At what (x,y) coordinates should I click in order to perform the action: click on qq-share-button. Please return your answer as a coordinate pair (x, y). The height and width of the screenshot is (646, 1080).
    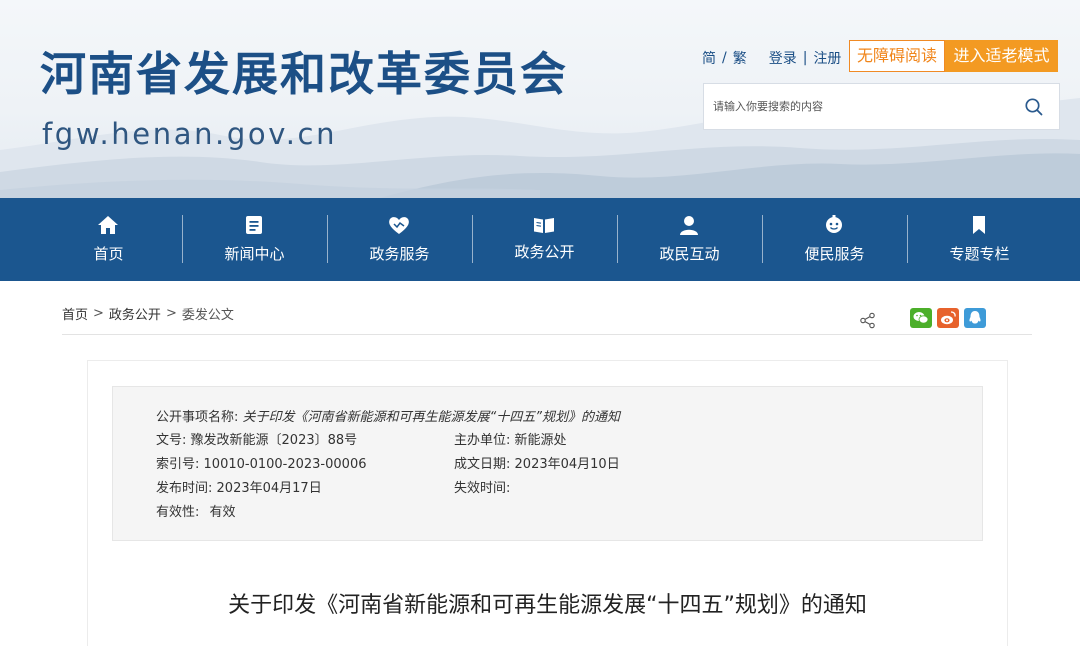
    Looking at the image, I should click on (975, 318).